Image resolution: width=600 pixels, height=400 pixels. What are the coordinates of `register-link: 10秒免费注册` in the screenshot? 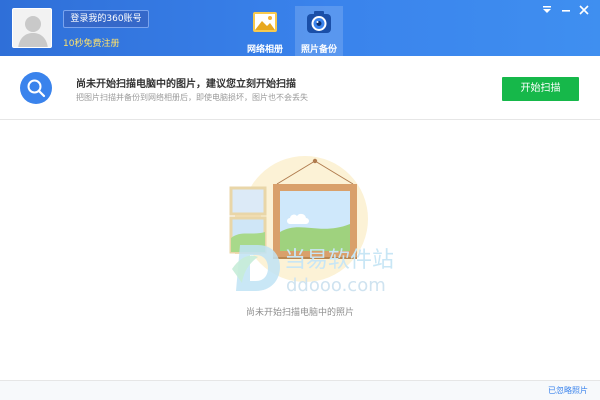 It's located at (91, 42).